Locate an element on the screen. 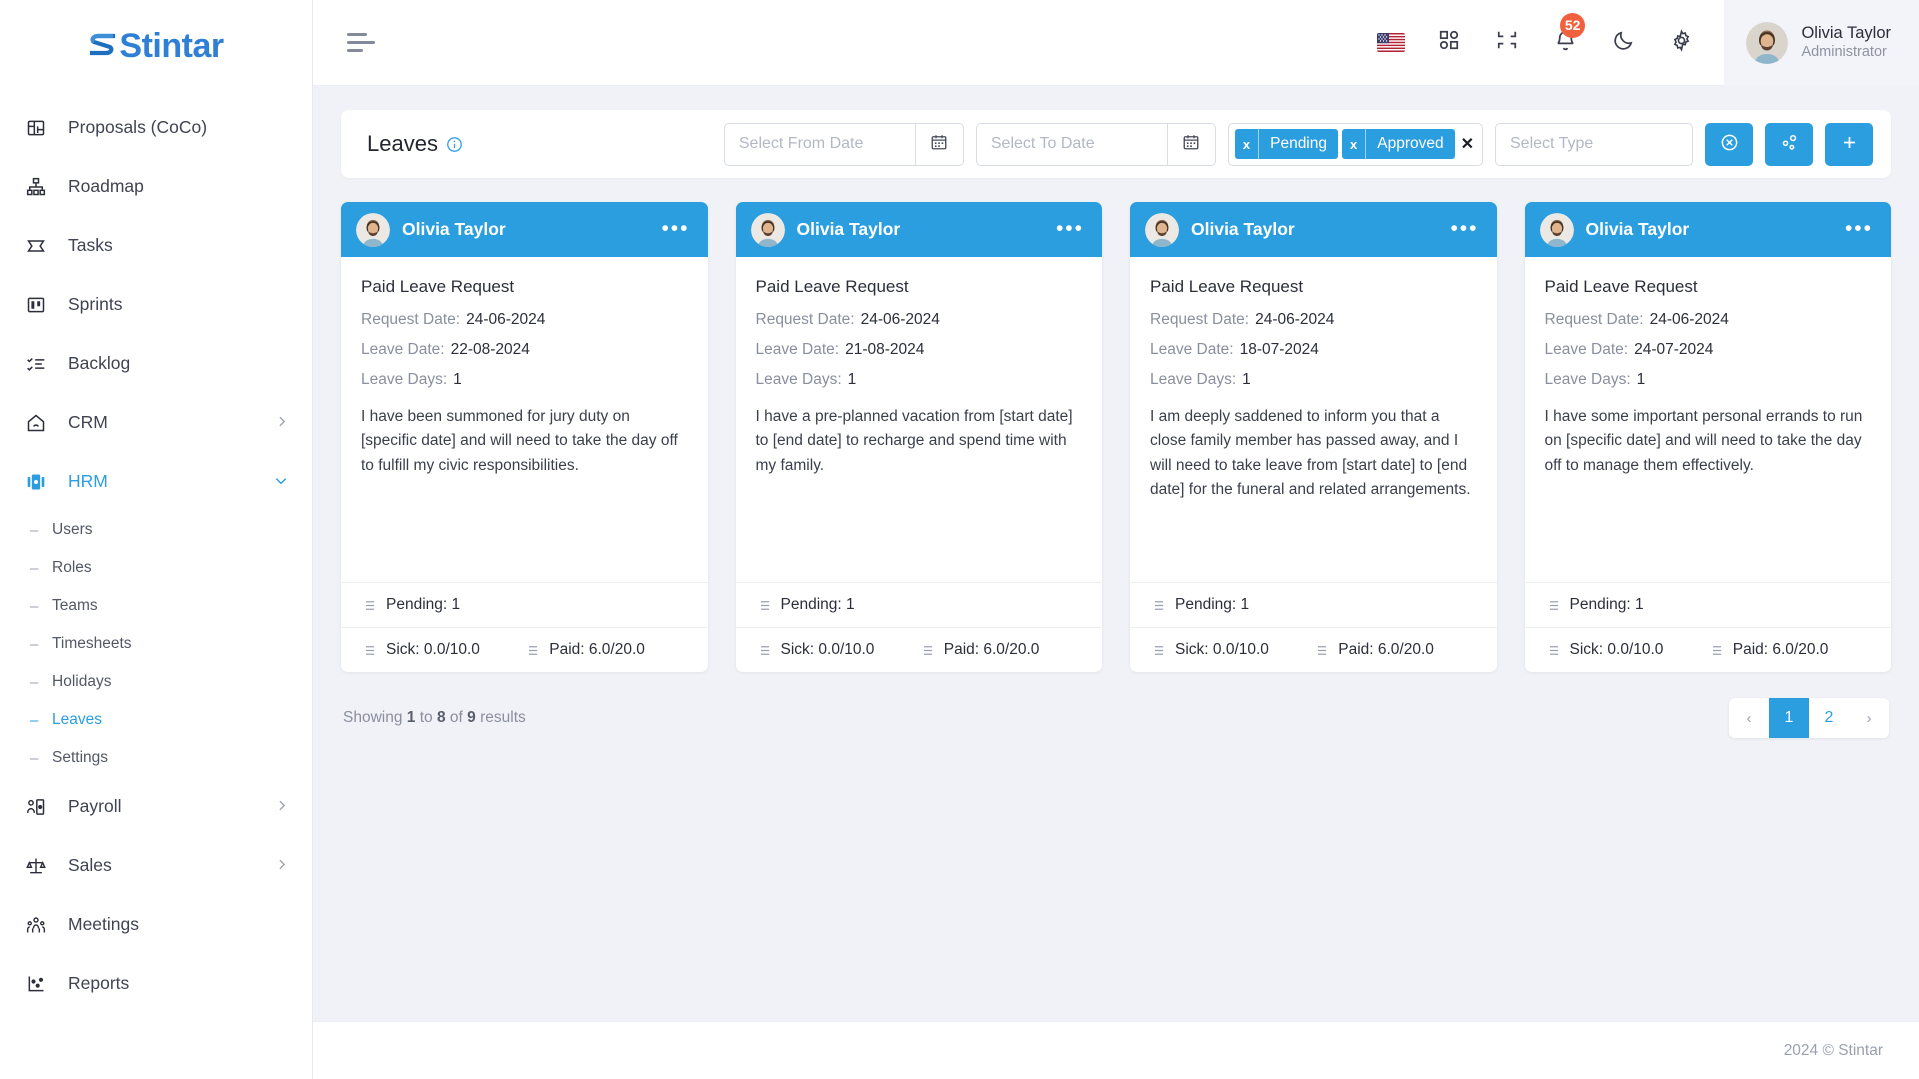 This screenshot has height=1079, width=1919. status-chip-pending: x Pending is located at coordinates (1286, 144).